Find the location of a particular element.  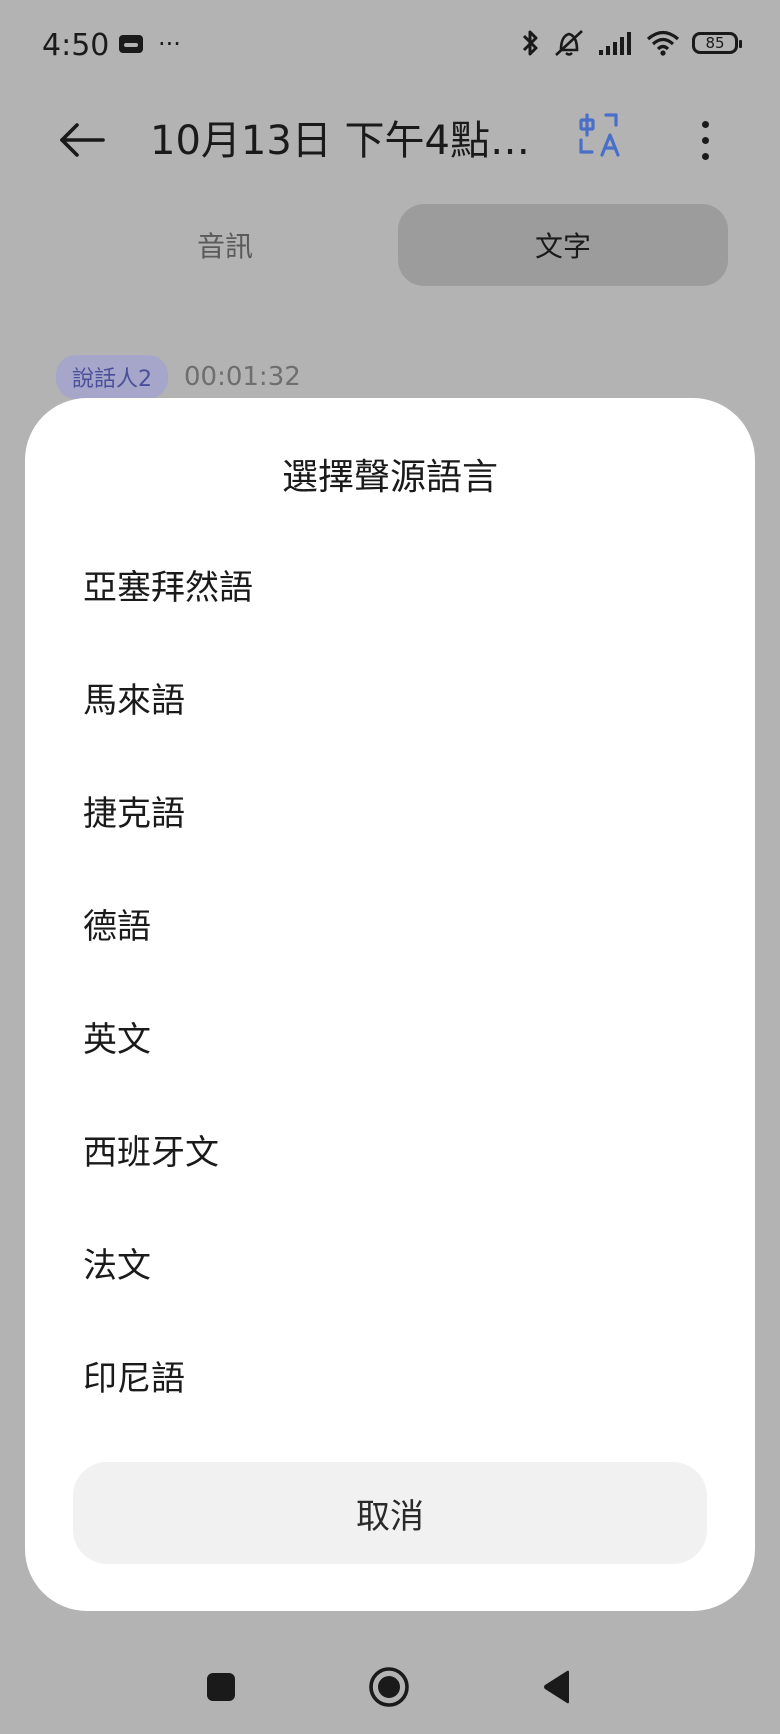

square-icon is located at coordinates (221, 1687).